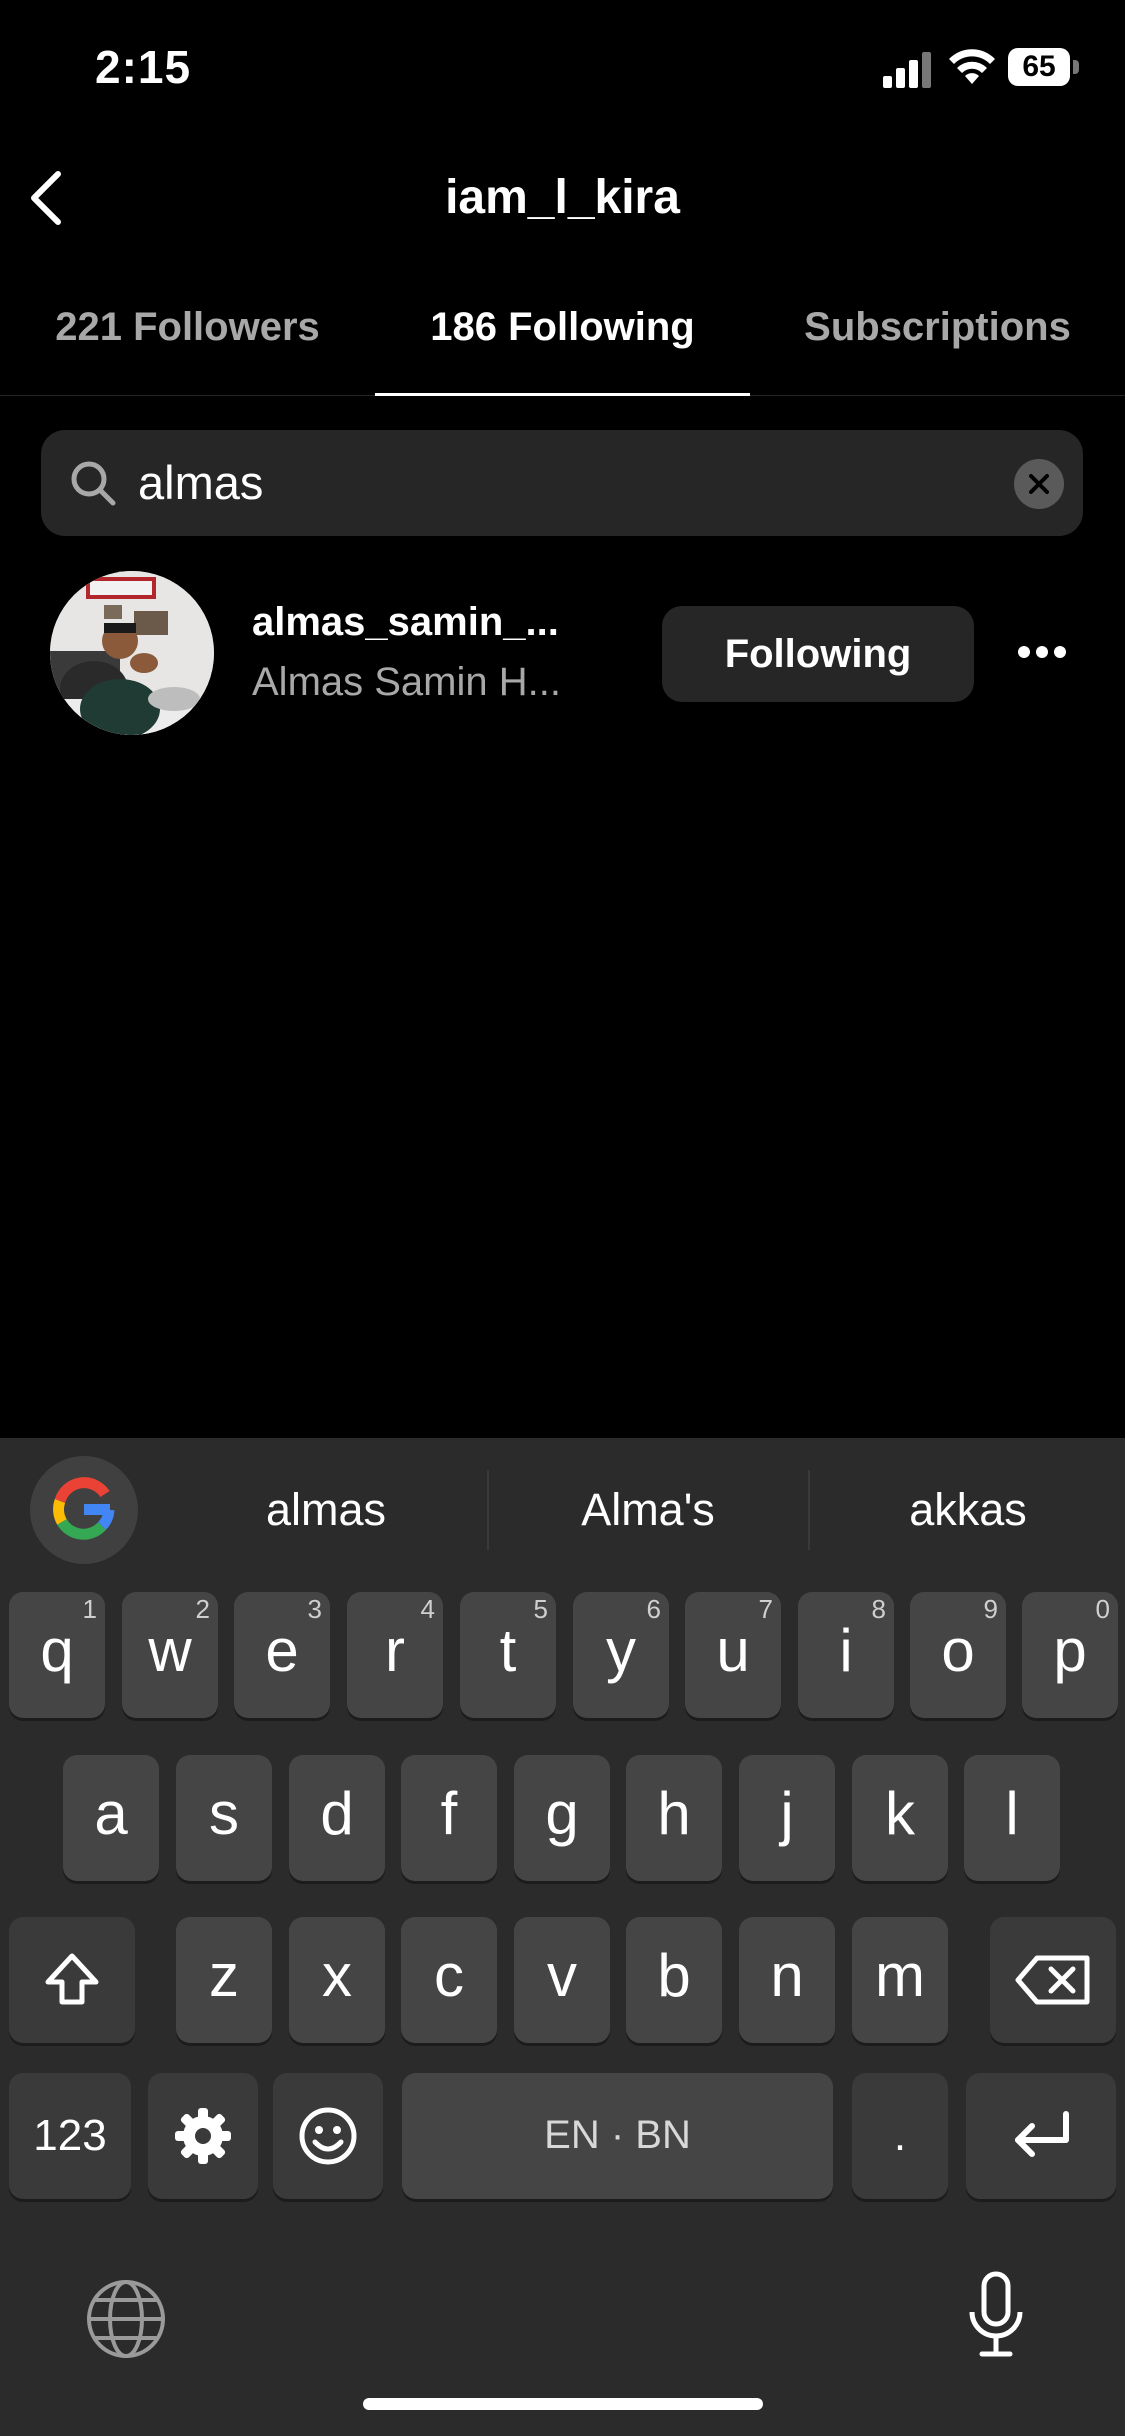 Image resolution: width=1125 pixels, height=2436 pixels. I want to click on globe-icon, so click(126, 2319).